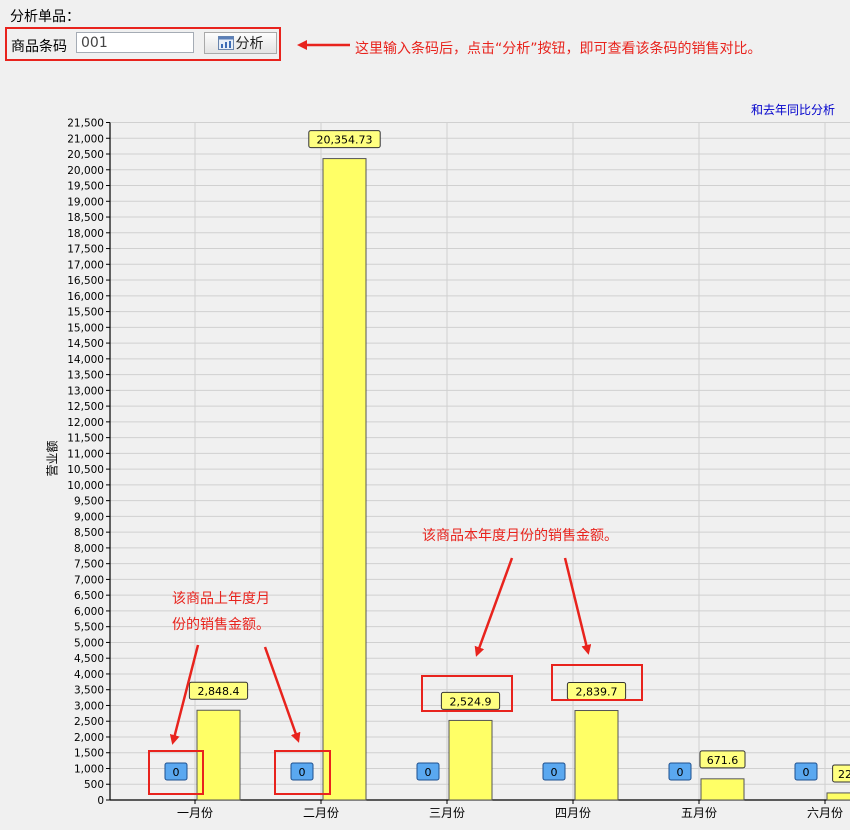  What do you see at coordinates (89, 754) in the screenshot?
I see `y-tick-label: 1,500` at bounding box center [89, 754].